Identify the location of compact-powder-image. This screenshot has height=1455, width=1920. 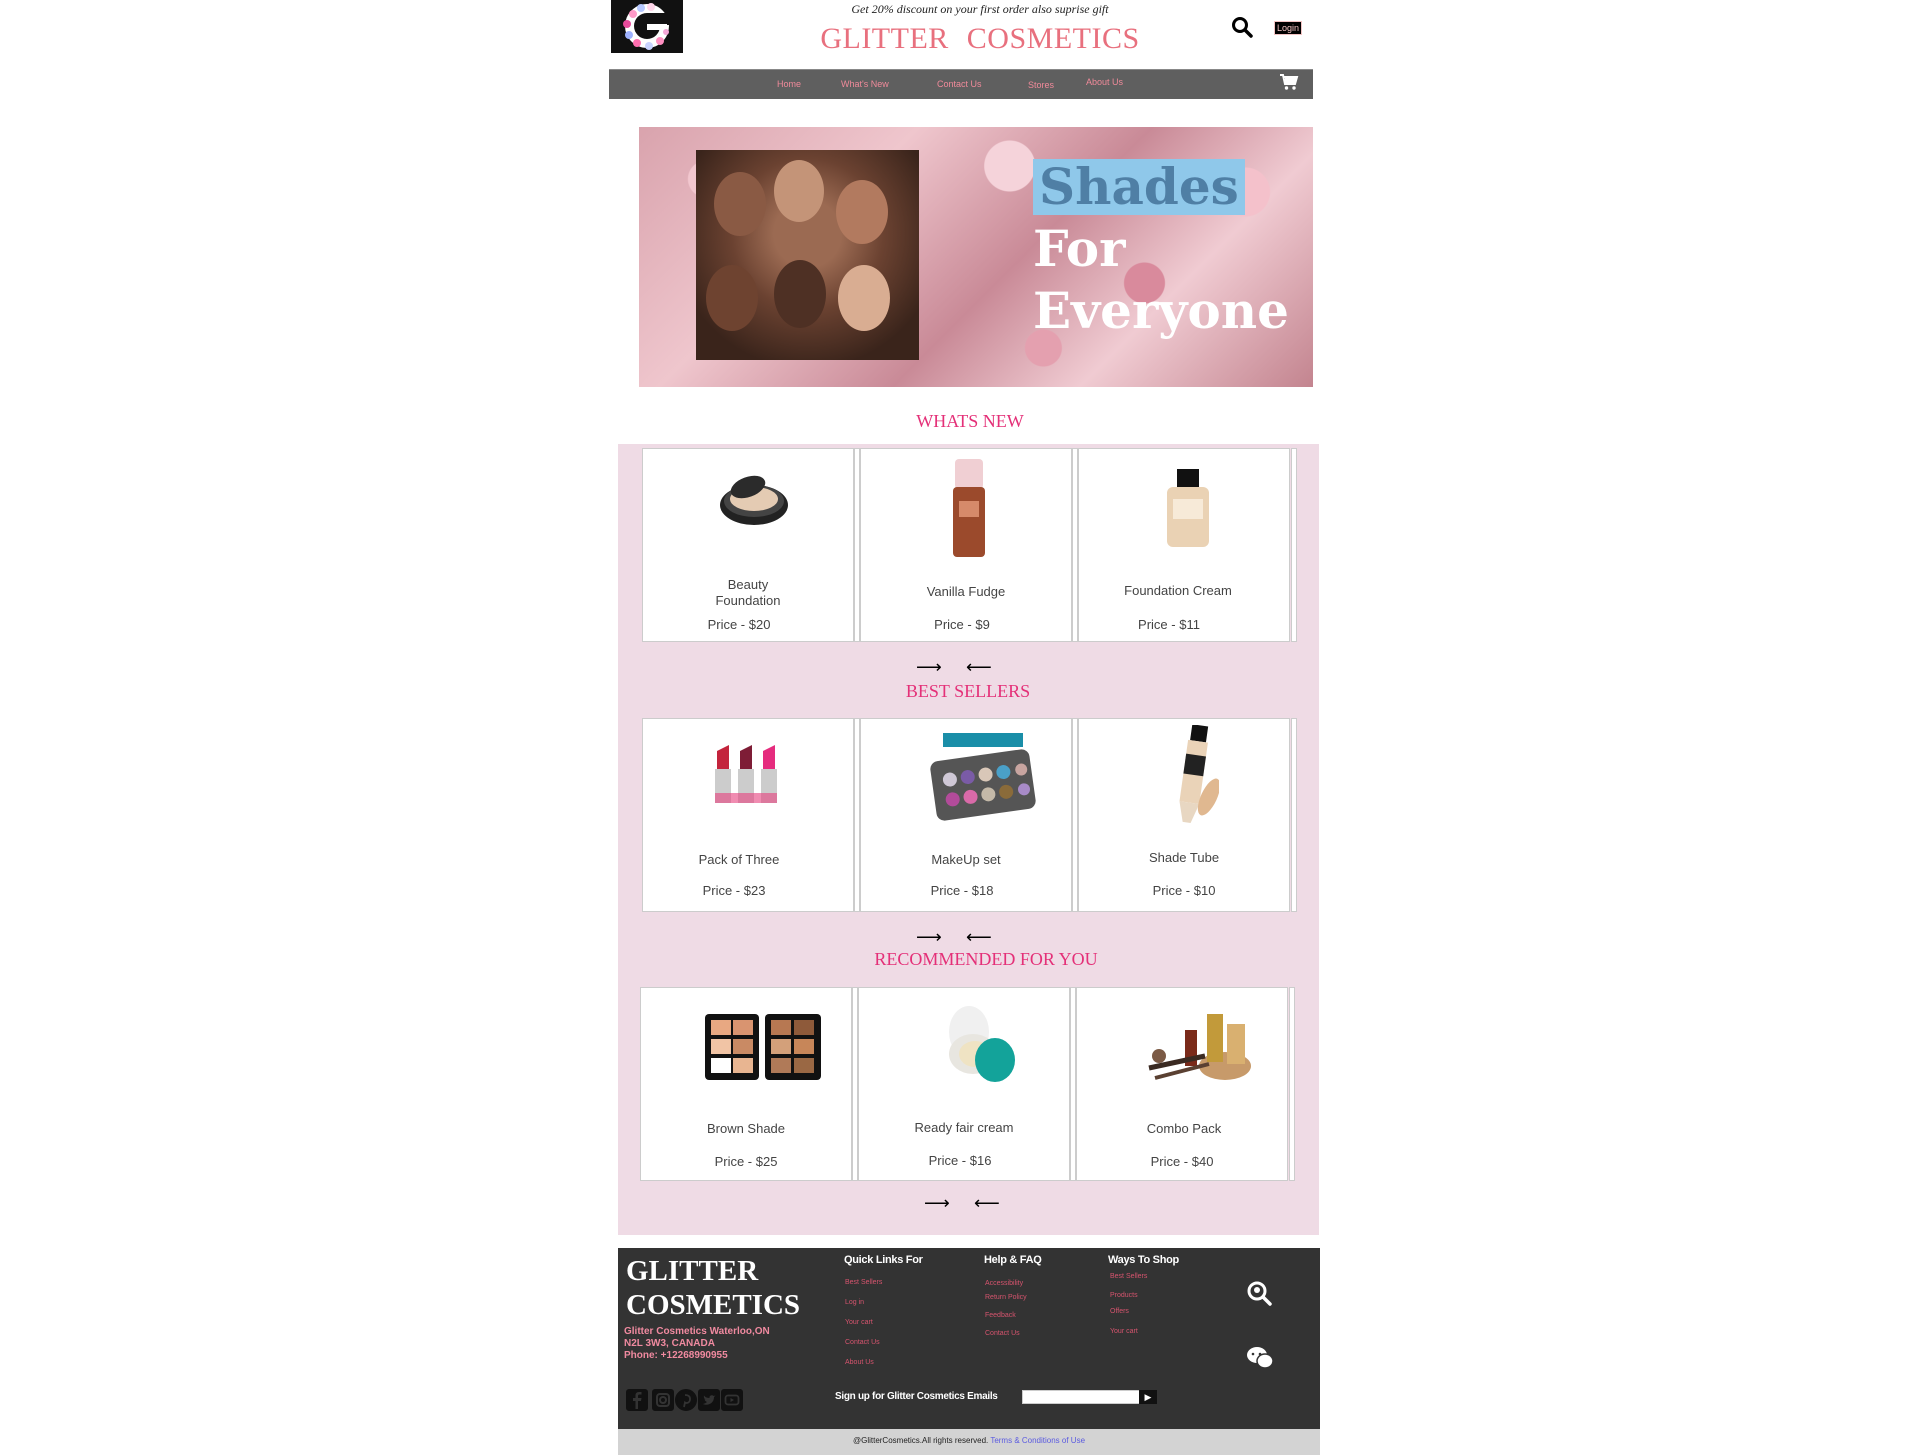
(754, 500).